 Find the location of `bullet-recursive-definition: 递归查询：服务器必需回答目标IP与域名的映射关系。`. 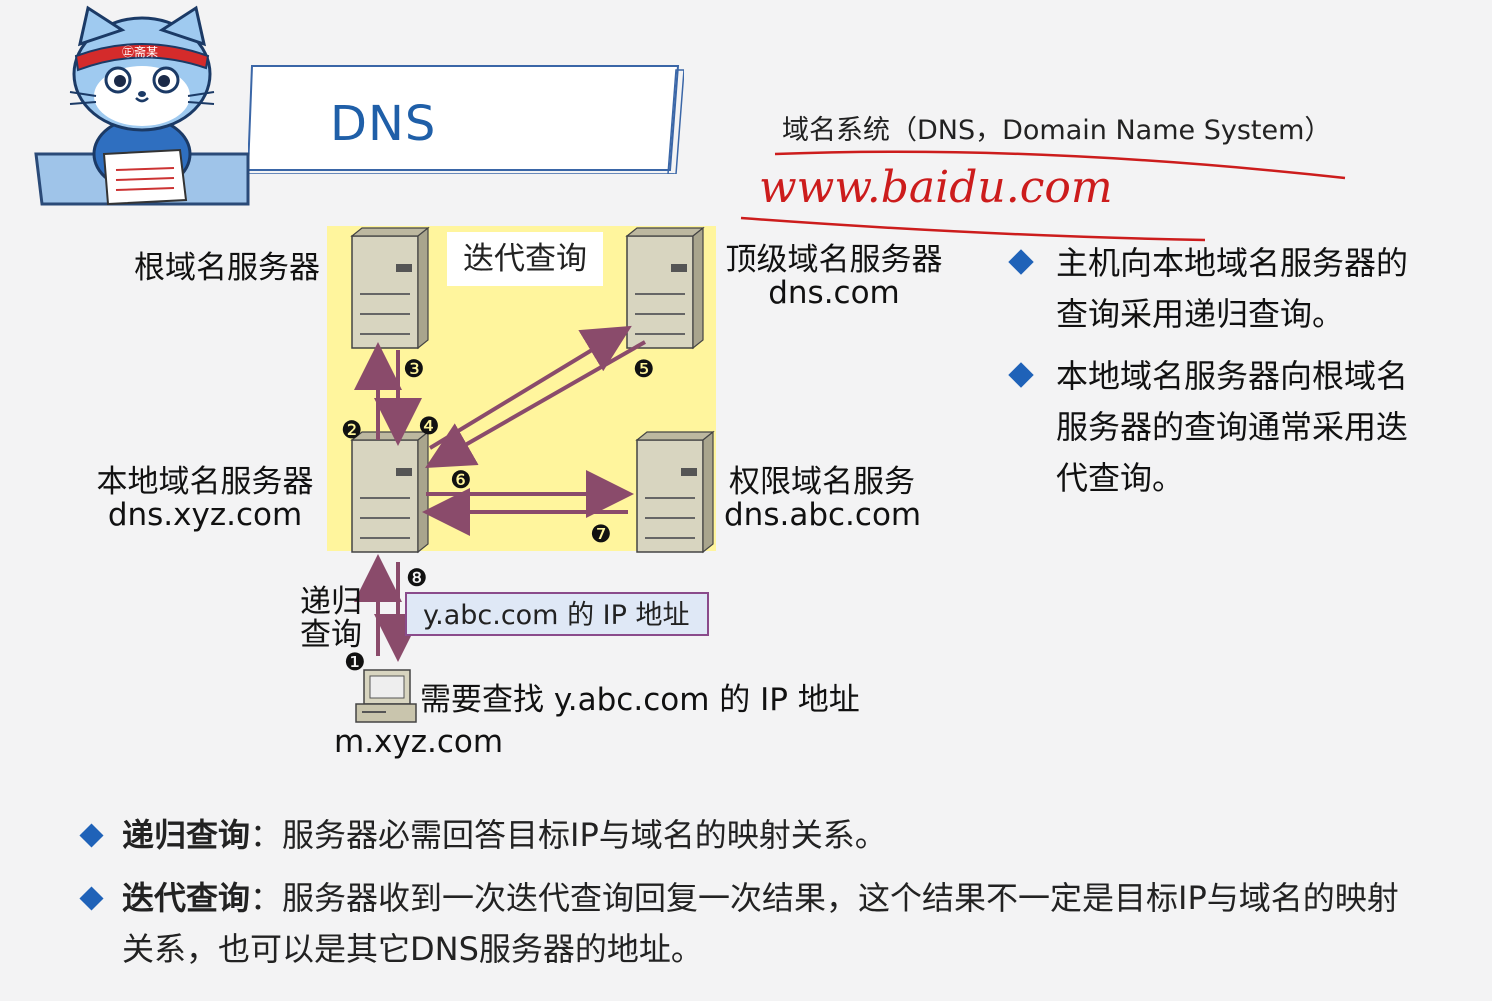

bullet-recursive-definition: 递归查询：服务器必需回答目标IP与域名的映射关系。 is located at coordinates (759, 835).